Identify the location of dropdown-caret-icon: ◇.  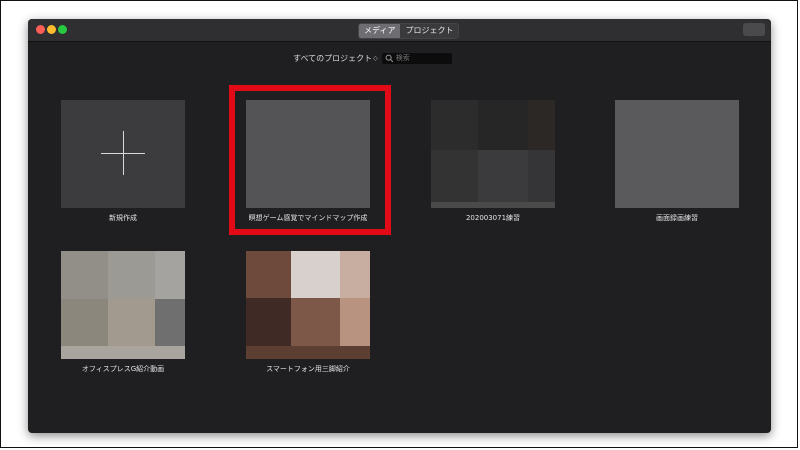
(375, 58).